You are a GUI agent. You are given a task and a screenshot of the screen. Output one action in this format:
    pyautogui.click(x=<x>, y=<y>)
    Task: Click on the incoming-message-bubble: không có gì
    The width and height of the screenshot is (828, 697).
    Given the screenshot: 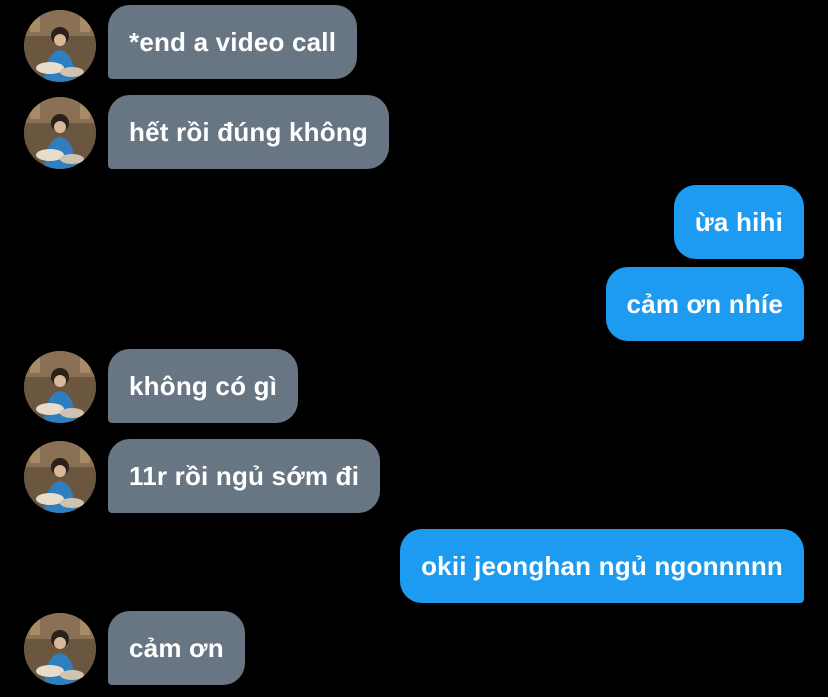 What is the action you would take?
    pyautogui.click(x=203, y=386)
    